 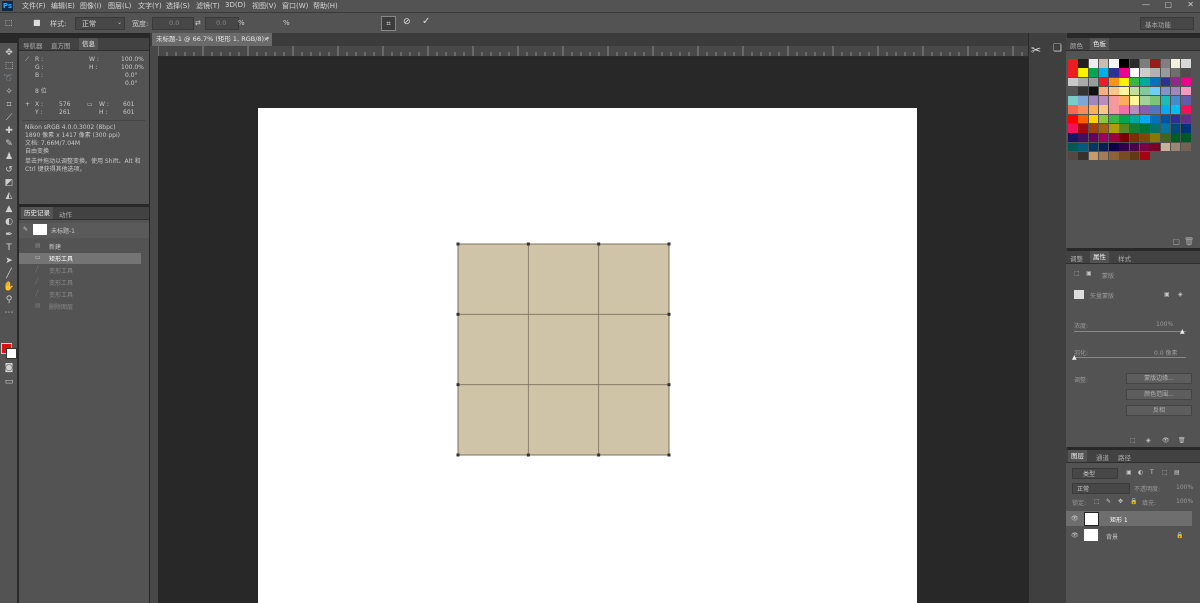 I want to click on density-slider, so click(x=1130, y=331).